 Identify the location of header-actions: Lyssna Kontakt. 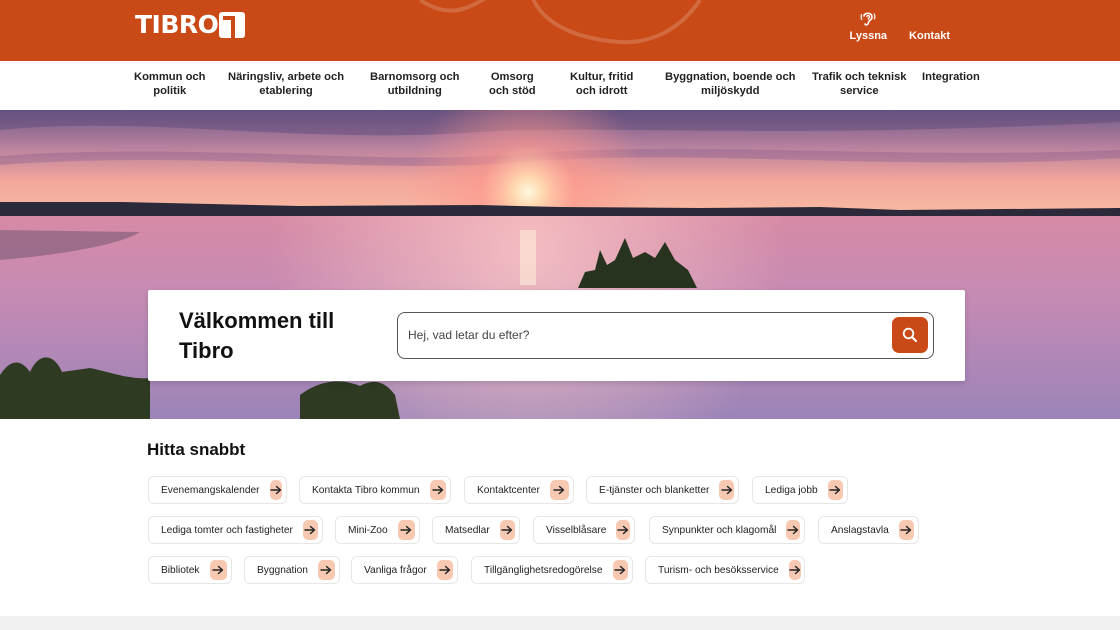
(900, 24).